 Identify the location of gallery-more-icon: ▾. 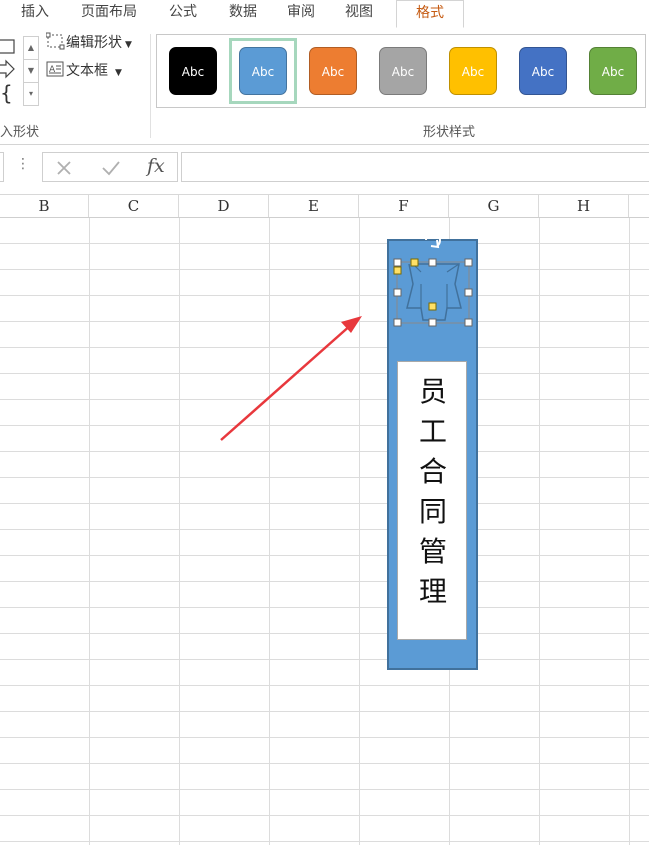
(31, 94).